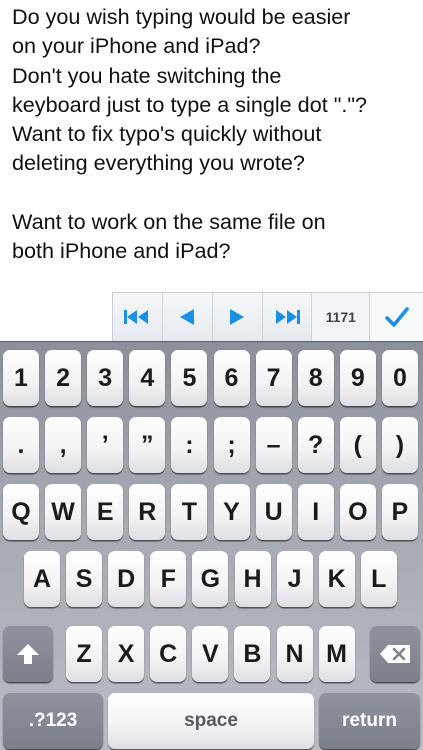  I want to click on keyboard-row-qwerty: QWERTYUIOP, so click(211, 512).